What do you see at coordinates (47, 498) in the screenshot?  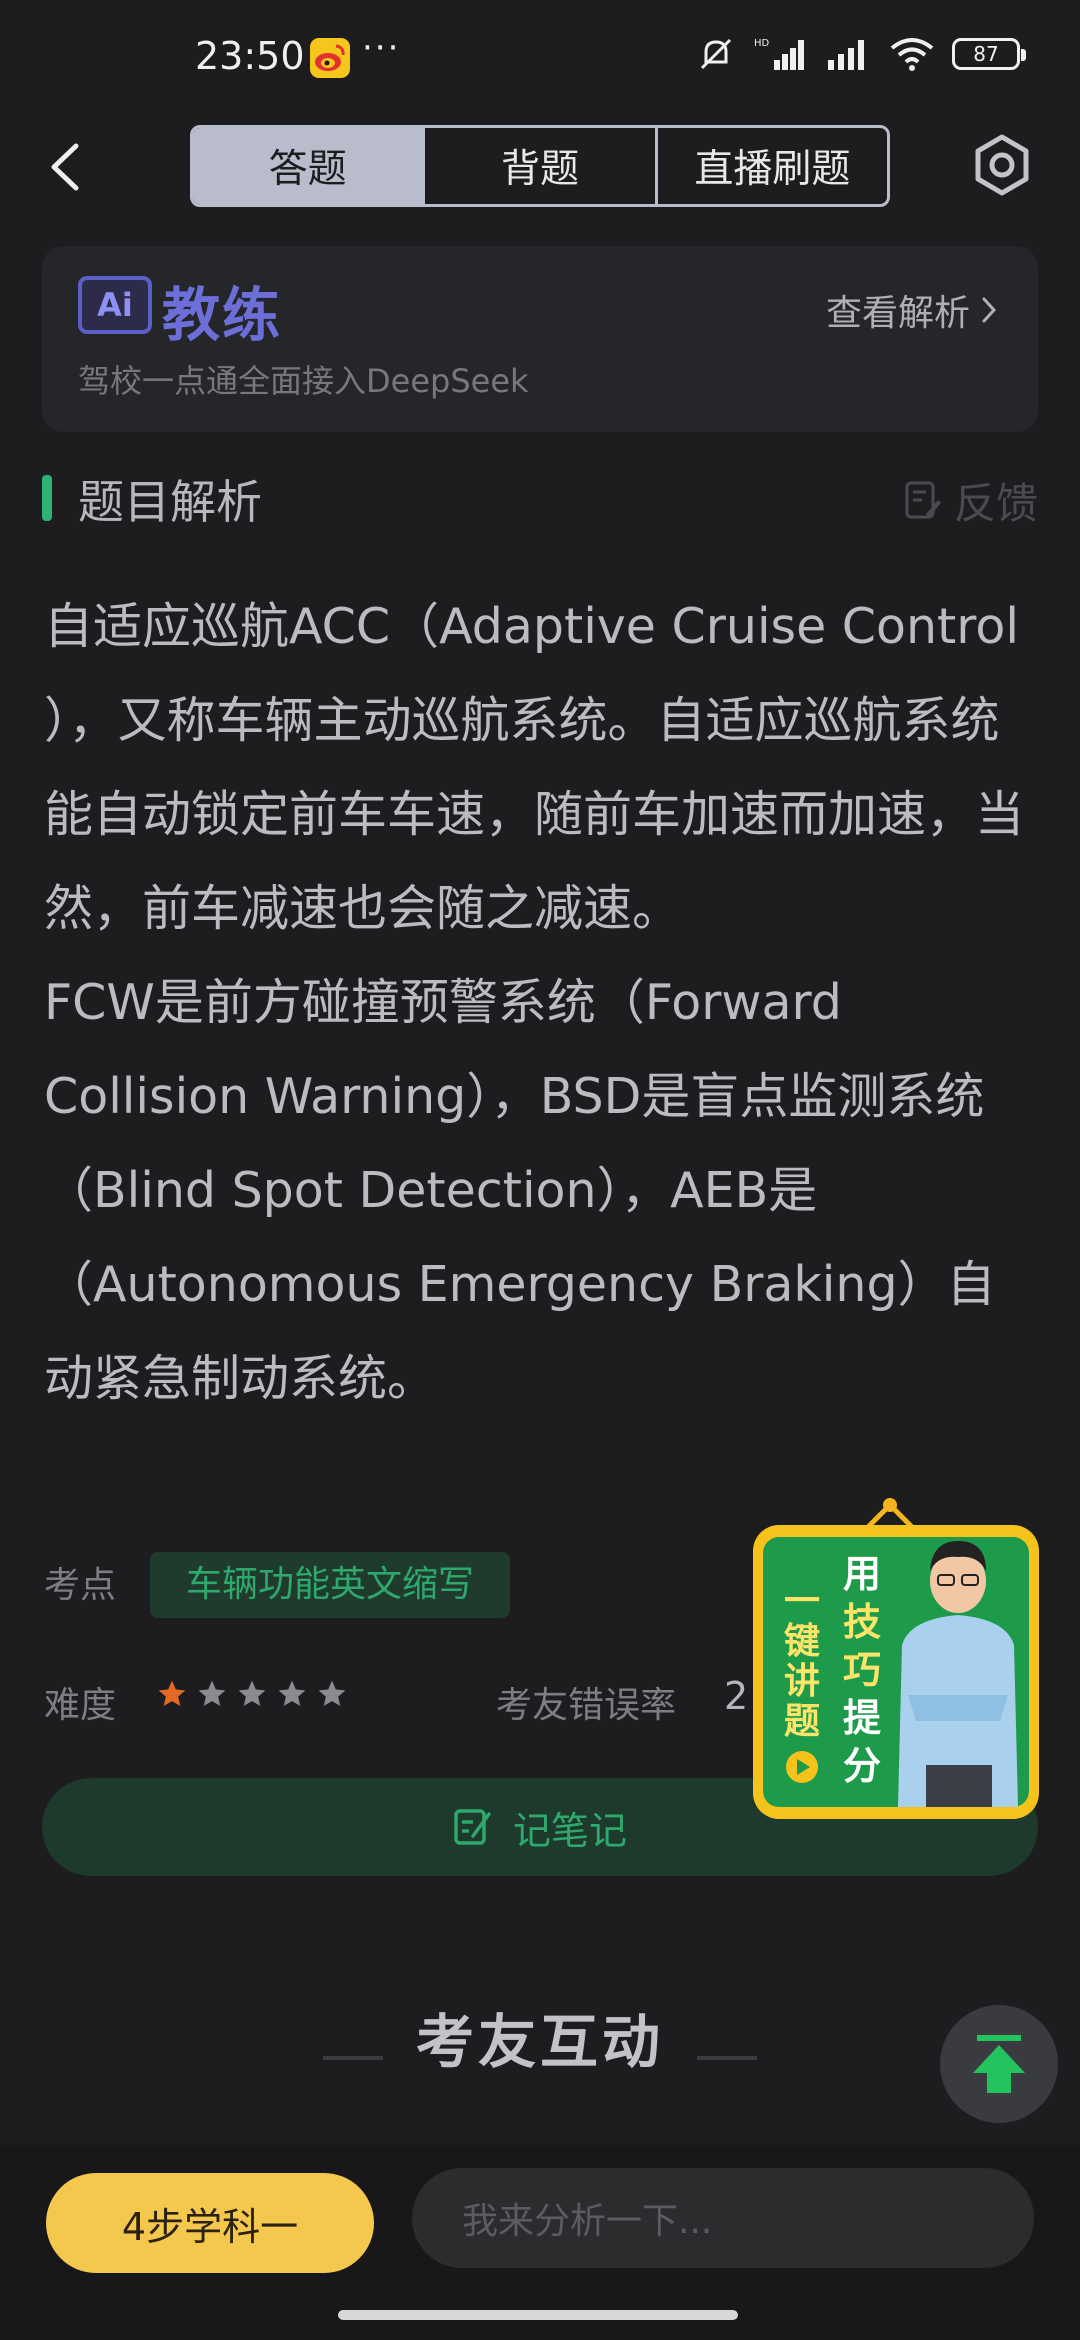 I see `section-accent-bar` at bounding box center [47, 498].